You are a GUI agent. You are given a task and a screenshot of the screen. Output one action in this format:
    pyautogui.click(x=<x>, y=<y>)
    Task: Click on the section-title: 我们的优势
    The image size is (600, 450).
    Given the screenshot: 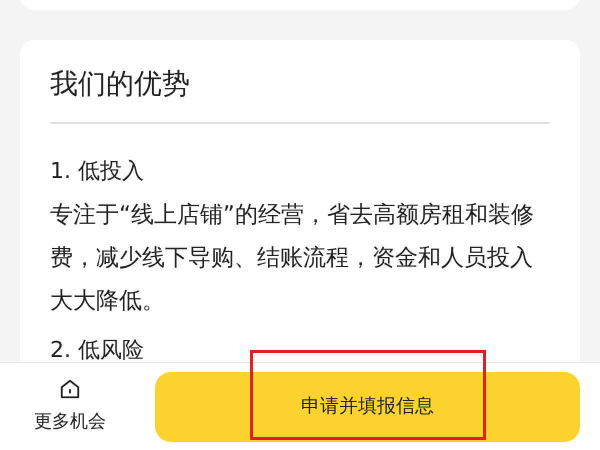 What is the action you would take?
    pyautogui.click(x=120, y=84)
    